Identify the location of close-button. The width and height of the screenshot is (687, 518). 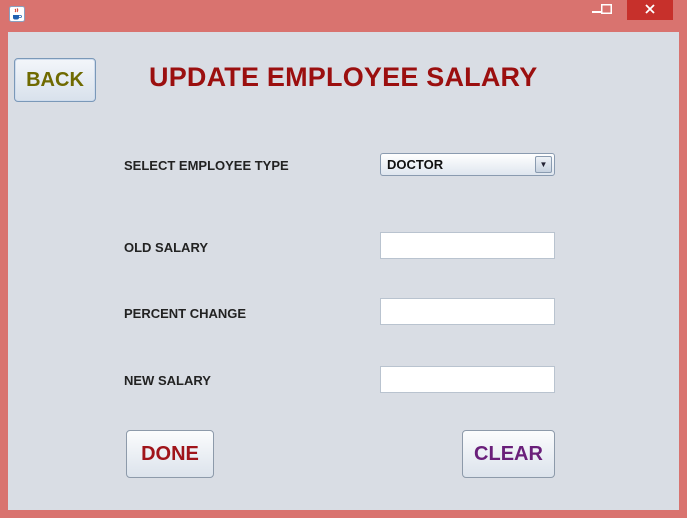
(650, 10).